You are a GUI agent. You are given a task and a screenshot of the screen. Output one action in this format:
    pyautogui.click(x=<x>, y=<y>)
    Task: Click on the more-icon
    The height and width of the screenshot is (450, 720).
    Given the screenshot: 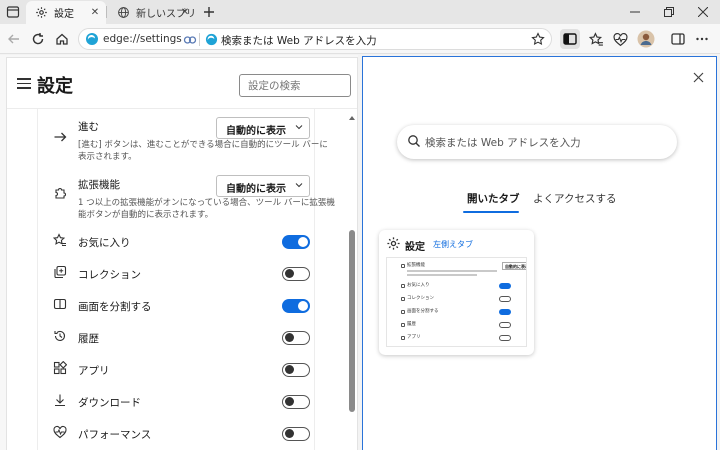 What is the action you would take?
    pyautogui.click(x=702, y=39)
    